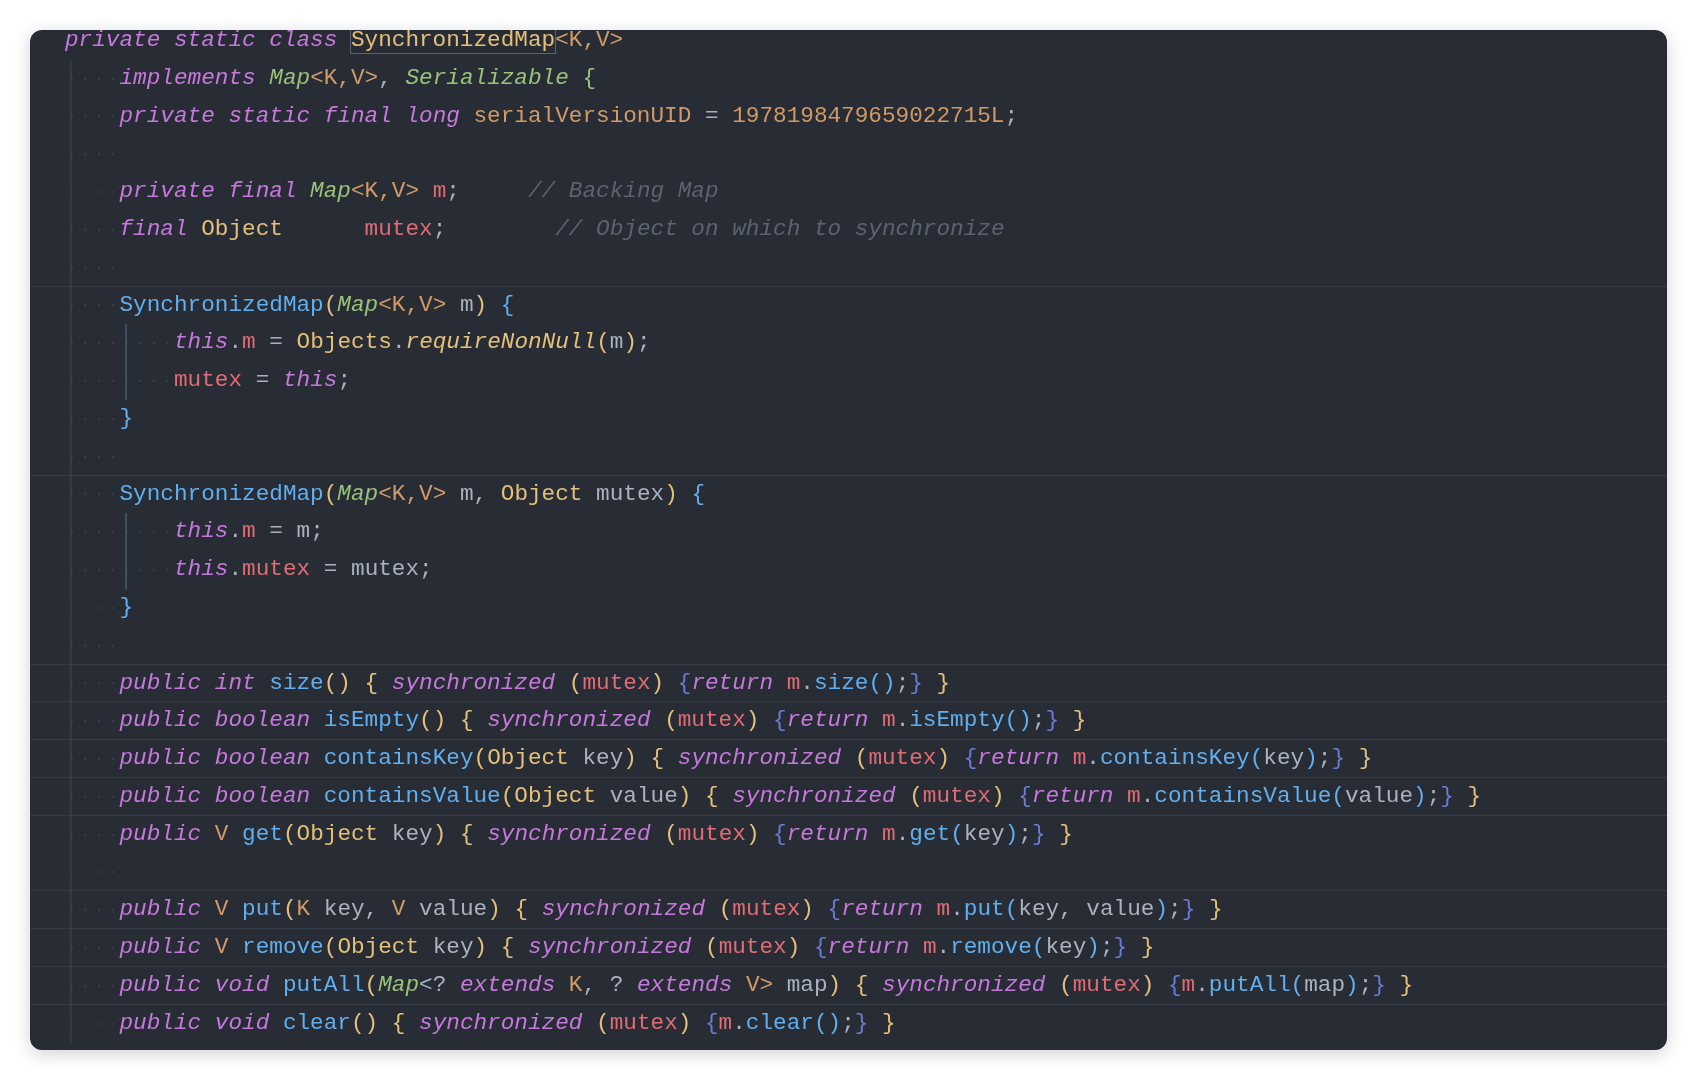 The width and height of the screenshot is (1693, 1080). Describe the element at coordinates (447, 720) in the screenshot. I see `bracket-text: () {` at that location.